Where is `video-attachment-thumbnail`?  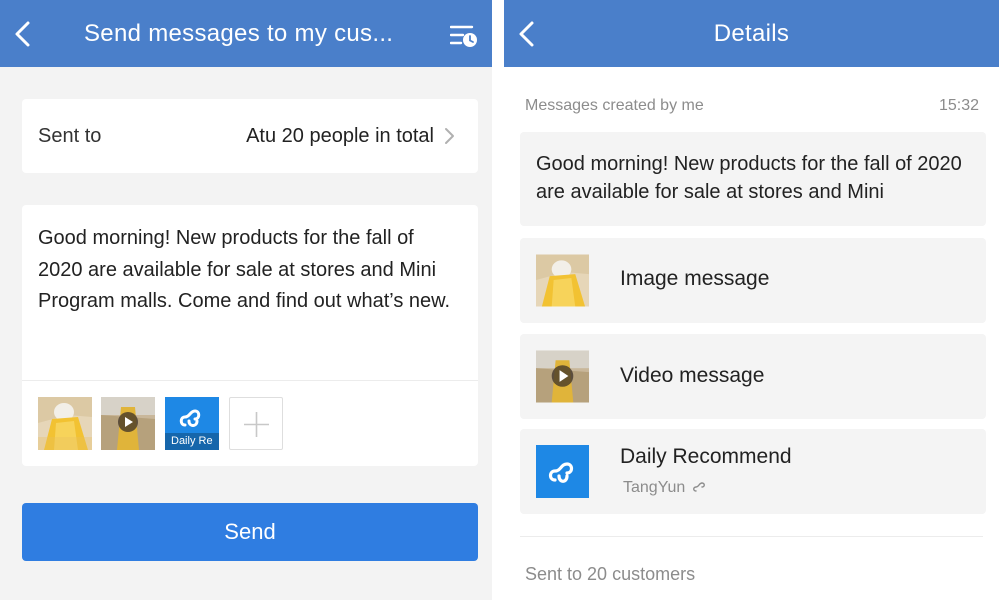 video-attachment-thumbnail is located at coordinates (128, 423).